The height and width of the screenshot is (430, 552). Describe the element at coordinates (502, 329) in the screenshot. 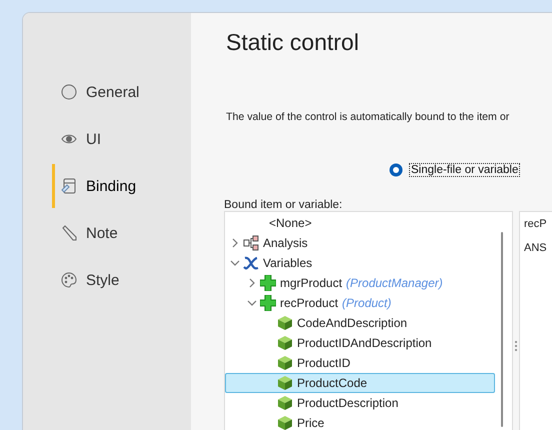

I see `scrollbar` at that location.